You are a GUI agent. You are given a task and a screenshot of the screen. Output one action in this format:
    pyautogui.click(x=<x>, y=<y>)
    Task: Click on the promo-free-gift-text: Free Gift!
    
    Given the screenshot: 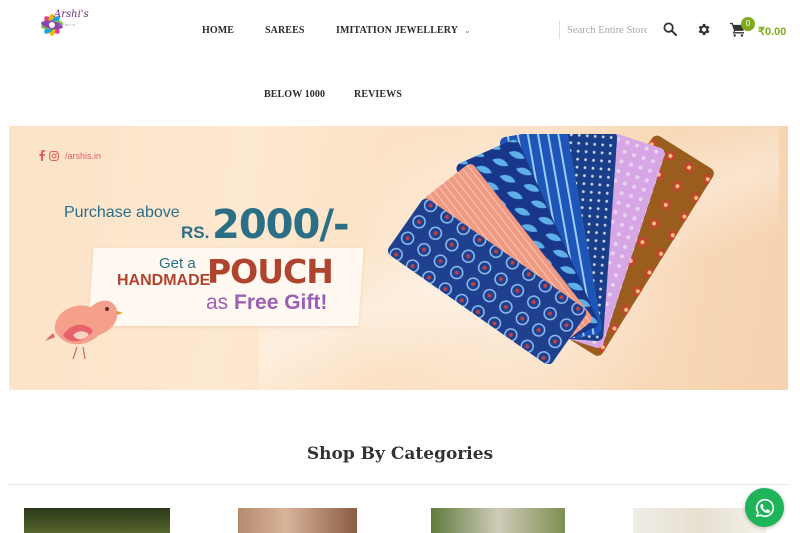 What is the action you would take?
    pyautogui.click(x=281, y=302)
    